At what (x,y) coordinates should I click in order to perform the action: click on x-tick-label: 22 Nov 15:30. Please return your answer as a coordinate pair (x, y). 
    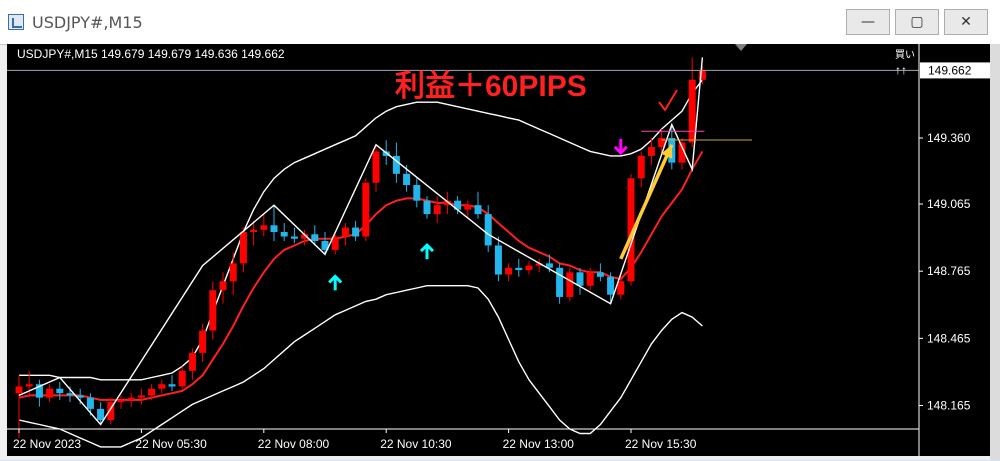
    Looking at the image, I should click on (661, 444).